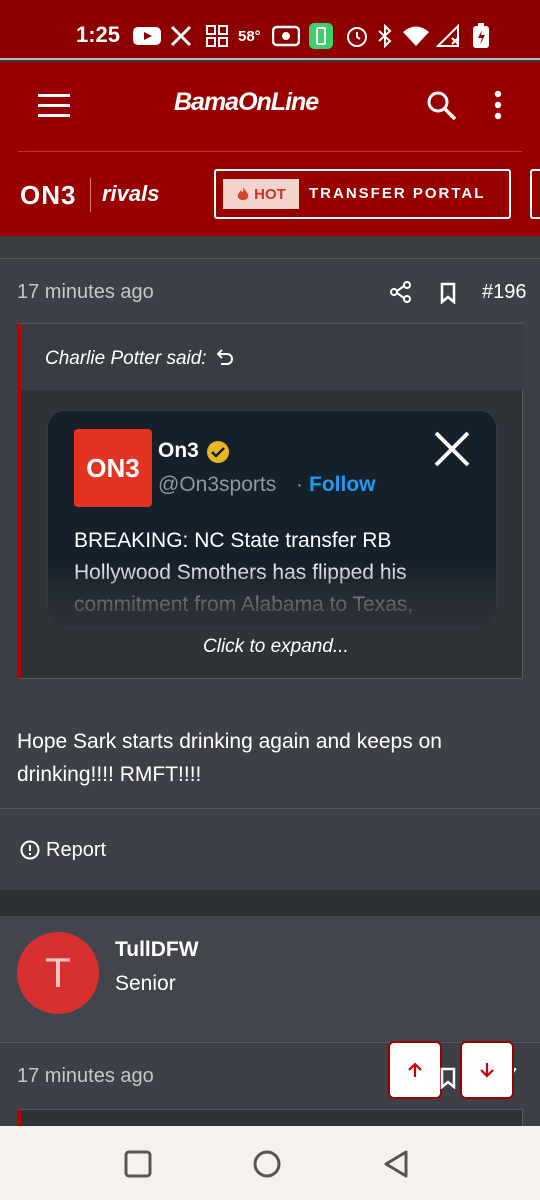 Image resolution: width=540 pixels, height=1200 pixels. What do you see at coordinates (270, 247) in the screenshot?
I see `post-separator` at bounding box center [270, 247].